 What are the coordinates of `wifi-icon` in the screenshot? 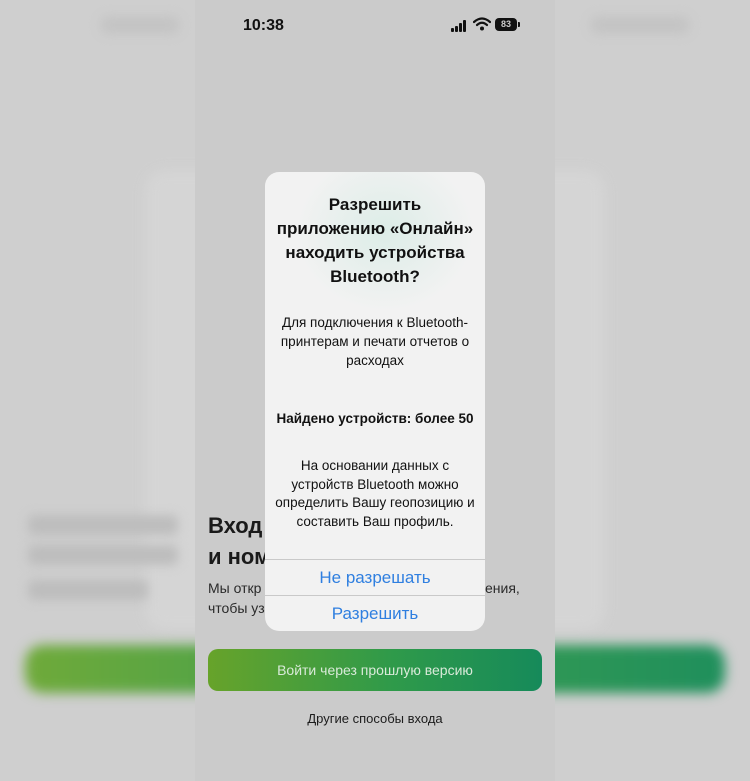 It's located at (482, 24).